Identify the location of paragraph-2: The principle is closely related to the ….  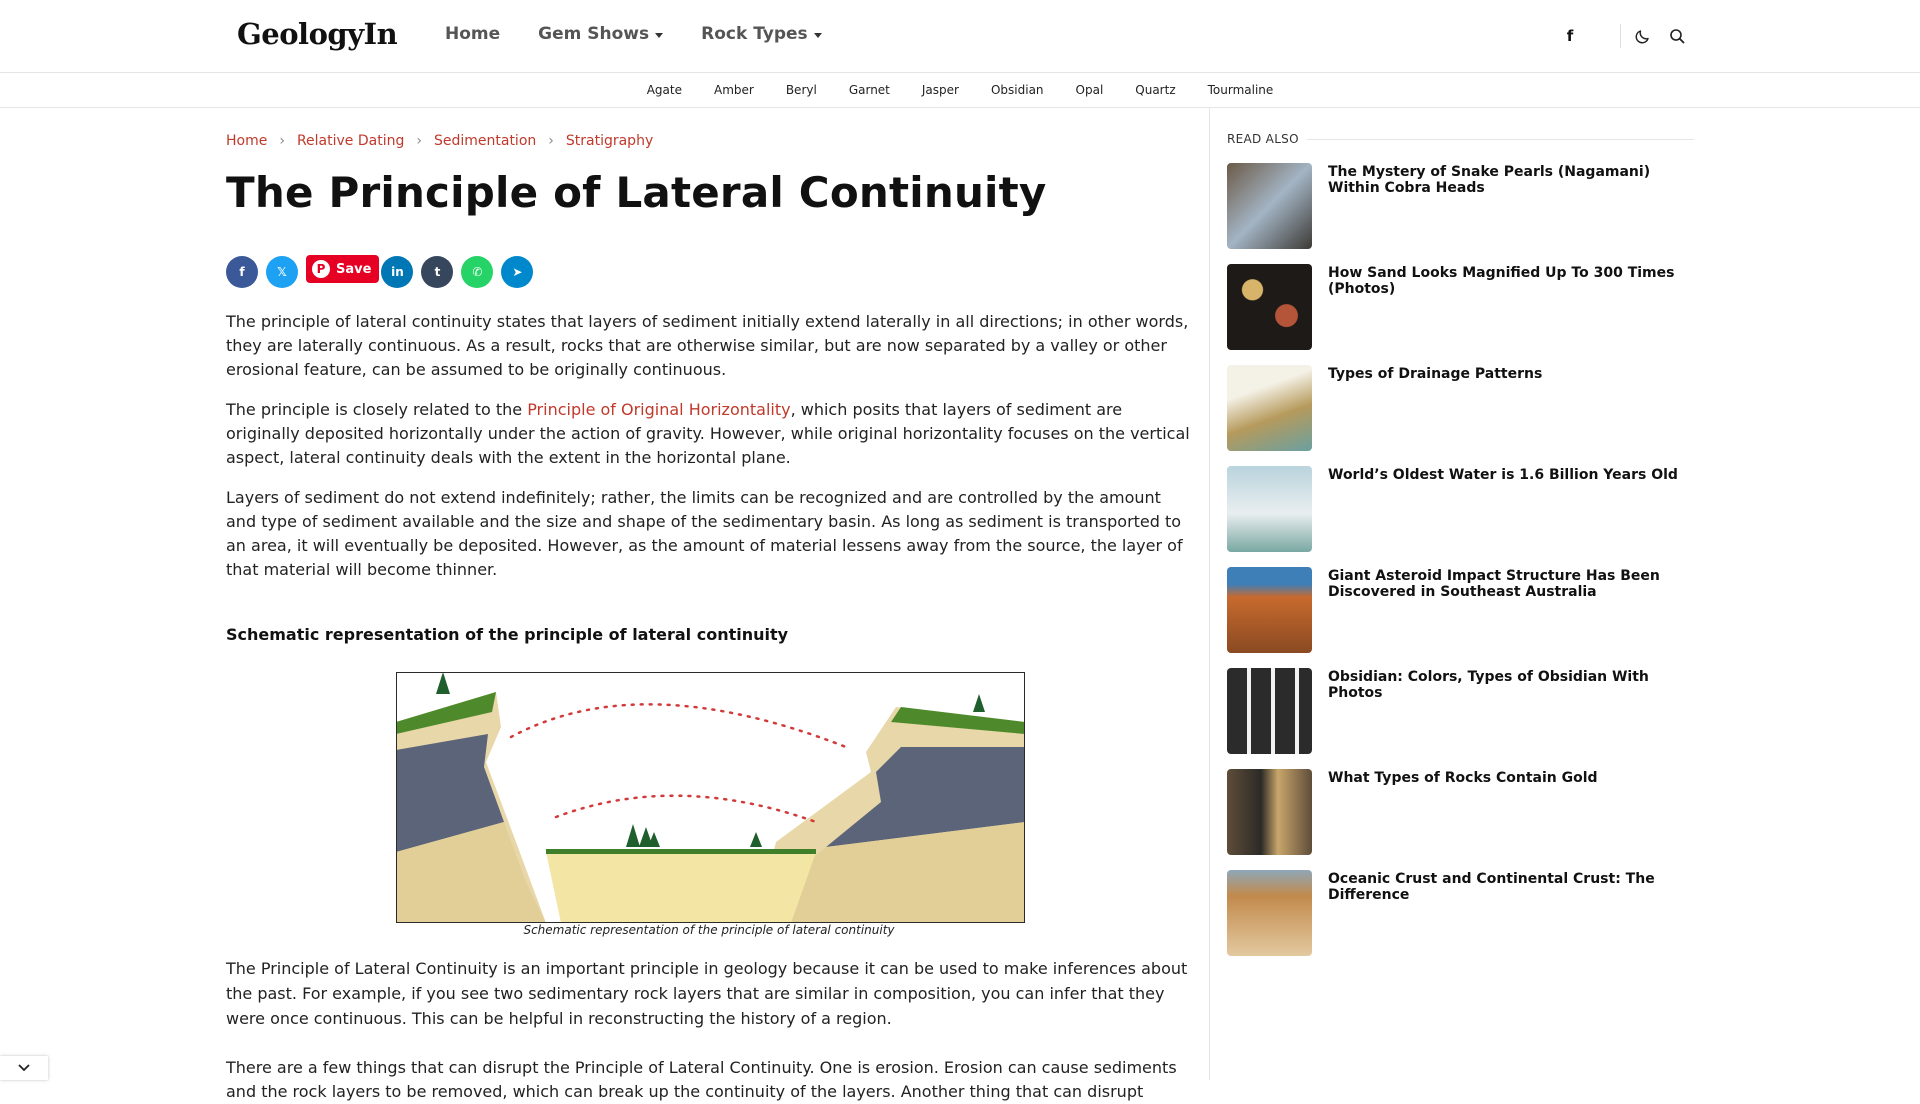
(709, 434).